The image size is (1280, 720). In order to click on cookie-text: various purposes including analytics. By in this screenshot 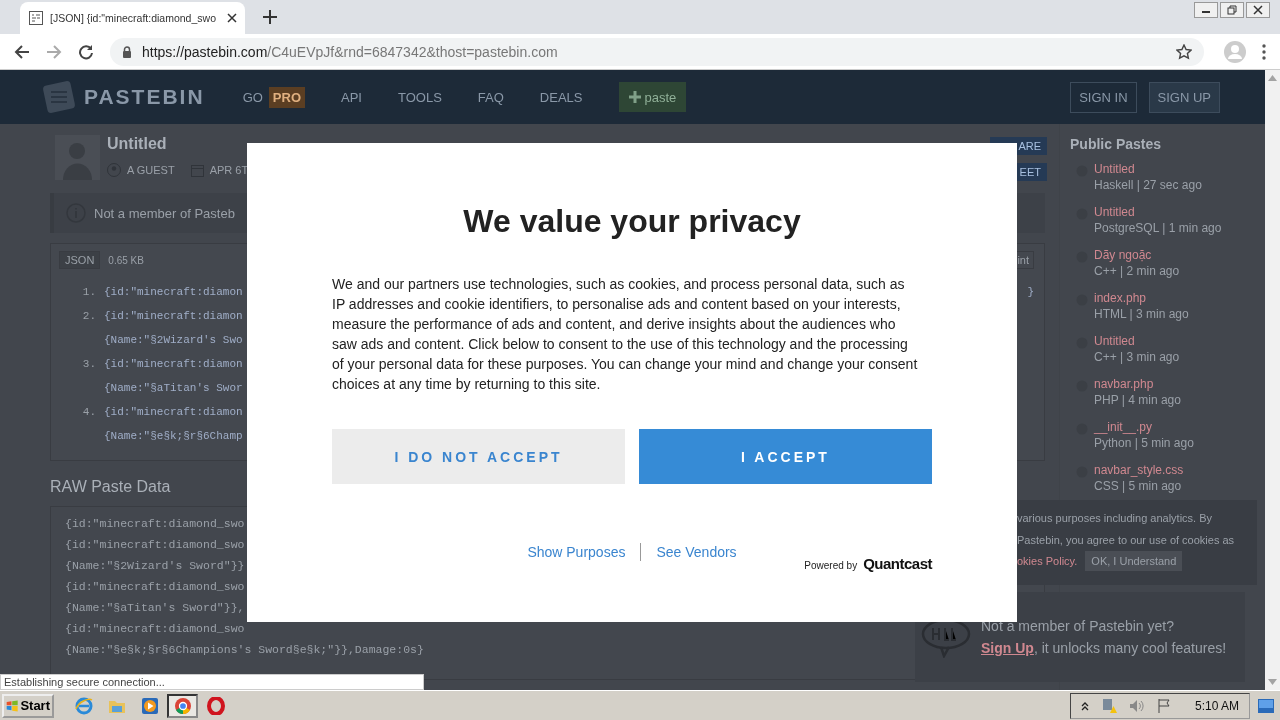, I will do `click(1115, 518)`.